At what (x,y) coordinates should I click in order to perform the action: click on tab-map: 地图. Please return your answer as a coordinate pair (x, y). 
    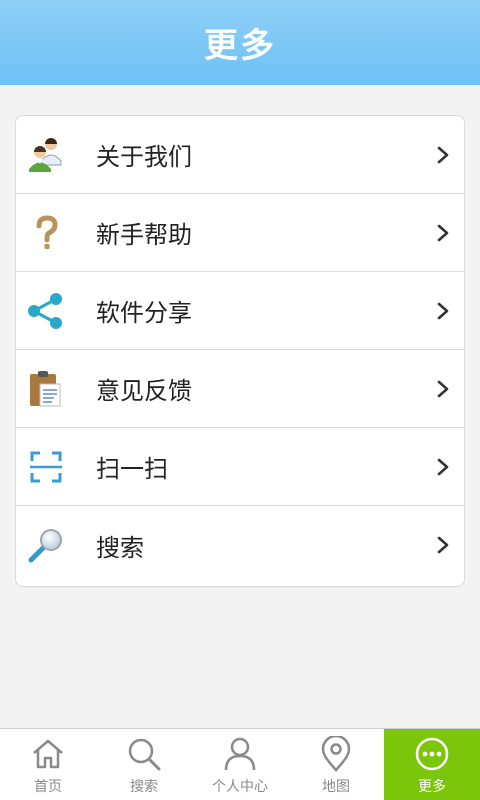
    Looking at the image, I should click on (336, 764).